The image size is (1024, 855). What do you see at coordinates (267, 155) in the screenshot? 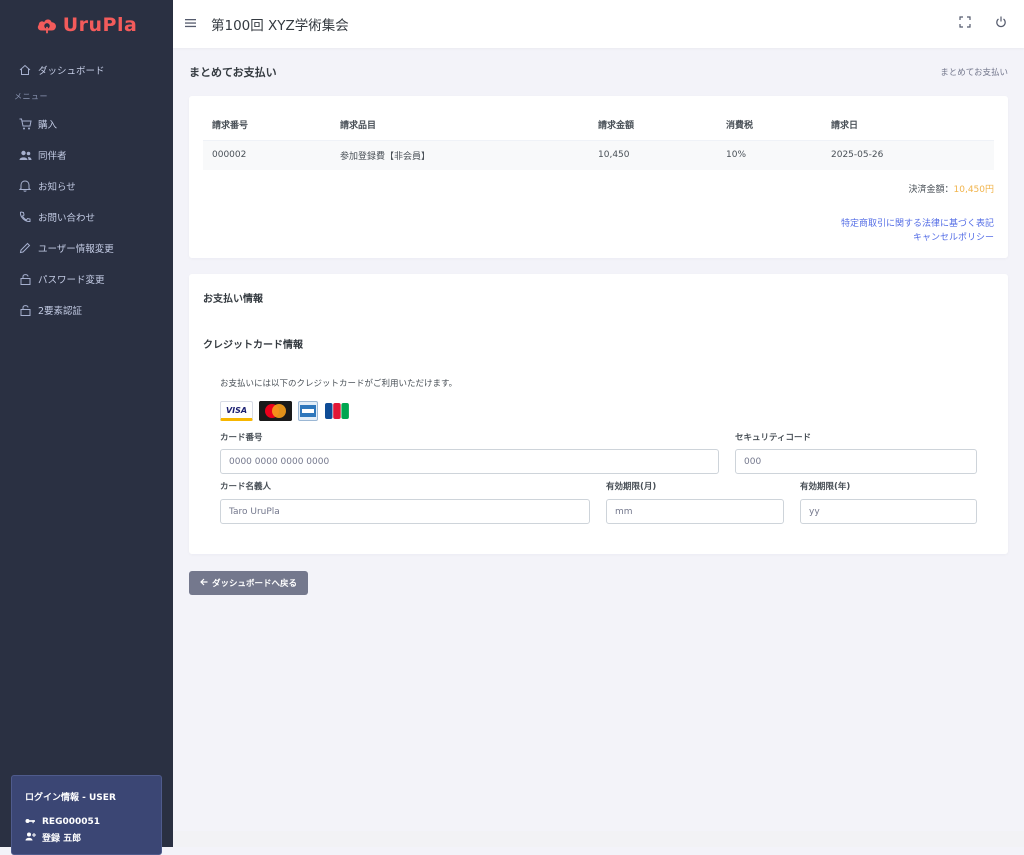
I see `invoice-number: 000002` at bounding box center [267, 155].